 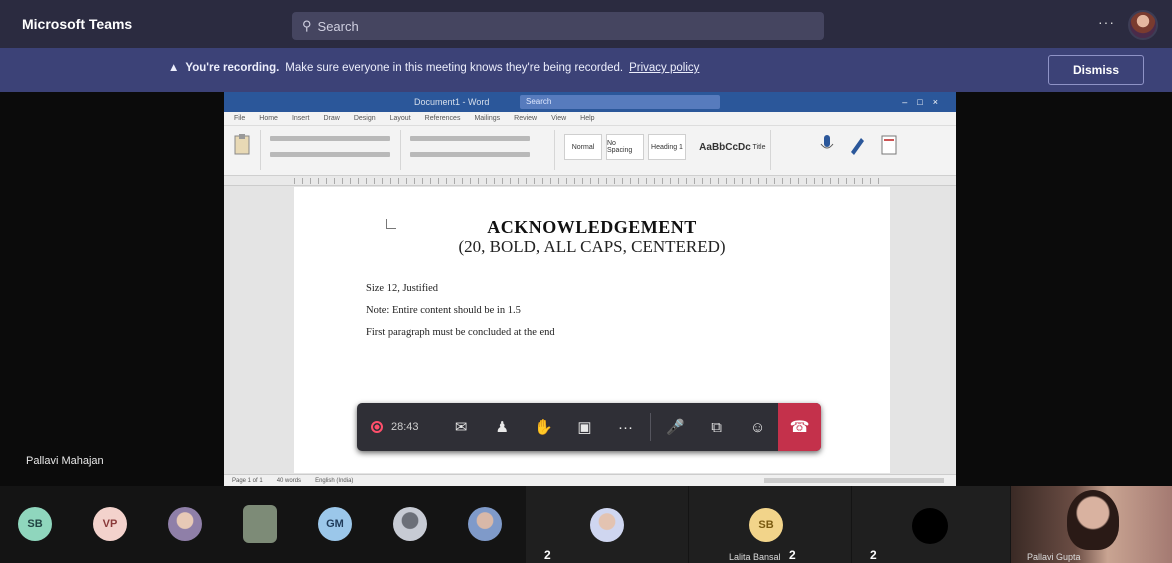 What do you see at coordinates (889, 146) in the screenshot?
I see `reuse-files-icon` at bounding box center [889, 146].